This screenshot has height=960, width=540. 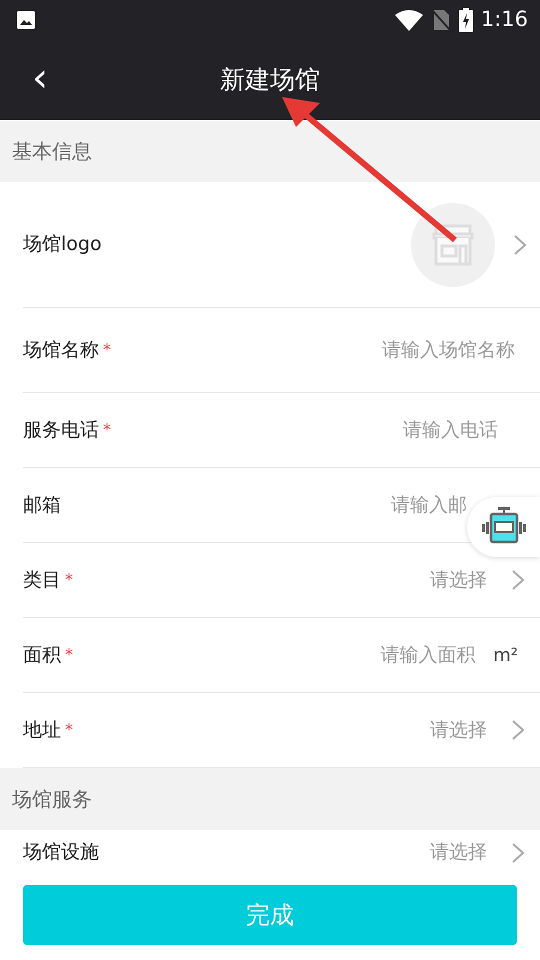 I want to click on field-label: 场馆设施, so click(x=61, y=853).